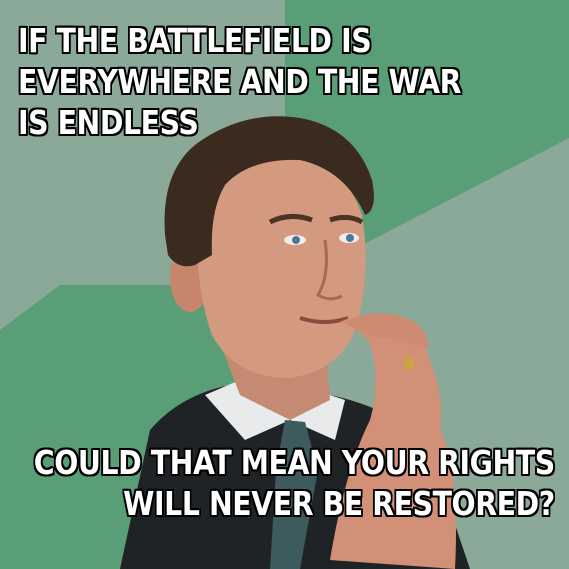 The width and height of the screenshot is (569, 569). What do you see at coordinates (339, 503) in the screenshot?
I see `bottom-caption-line-2: WILL NEVER BE RESTORED?` at bounding box center [339, 503].